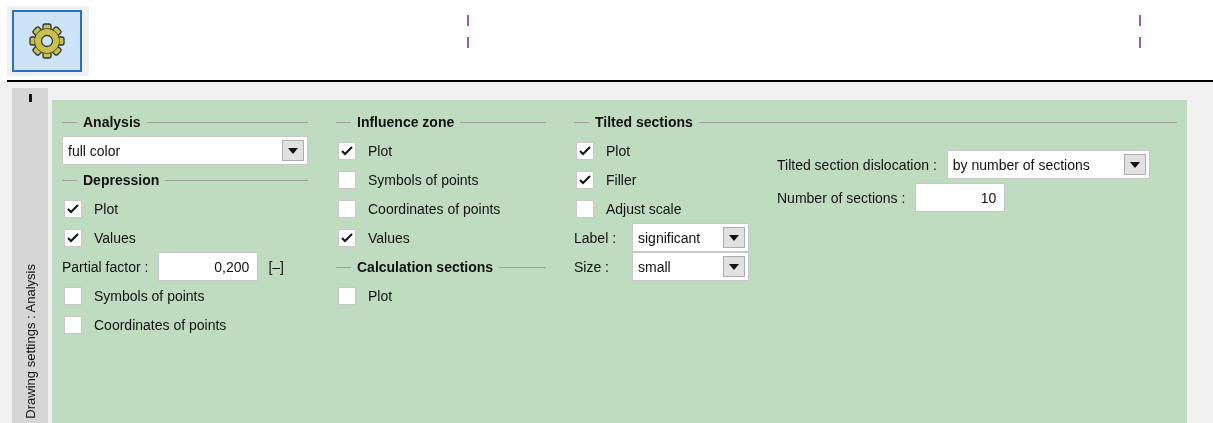 The height and width of the screenshot is (423, 1213). I want to click on section-title: Calculation sections, so click(425, 267).